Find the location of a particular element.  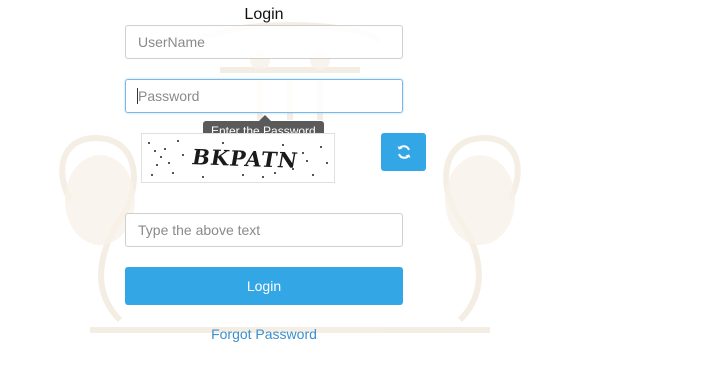

text-caret is located at coordinates (137, 96).